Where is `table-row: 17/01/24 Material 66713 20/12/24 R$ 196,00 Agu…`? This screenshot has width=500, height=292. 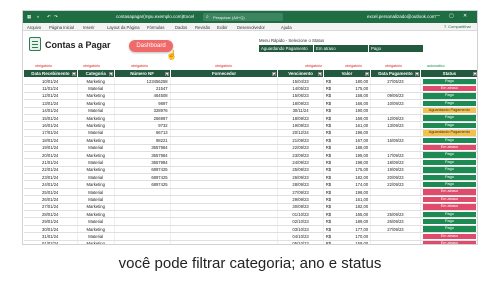
table-row: 17/01/24 Material 66713 20/12/24 R$ 196,00 Agu… is located at coordinates (250, 133).